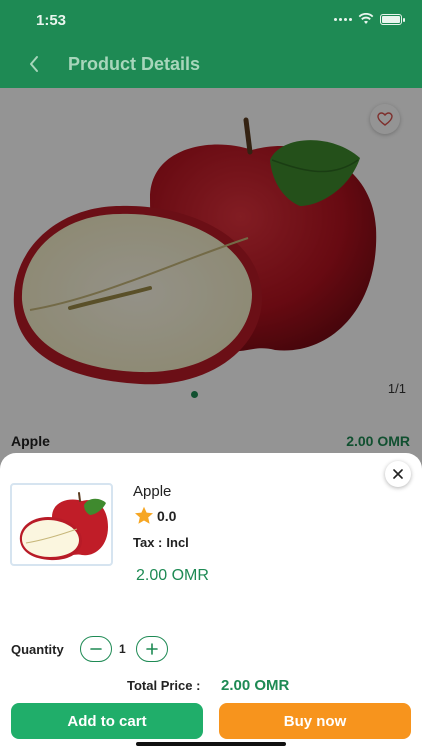 The height and width of the screenshot is (750, 422). I want to click on back-button, so click(34, 64).